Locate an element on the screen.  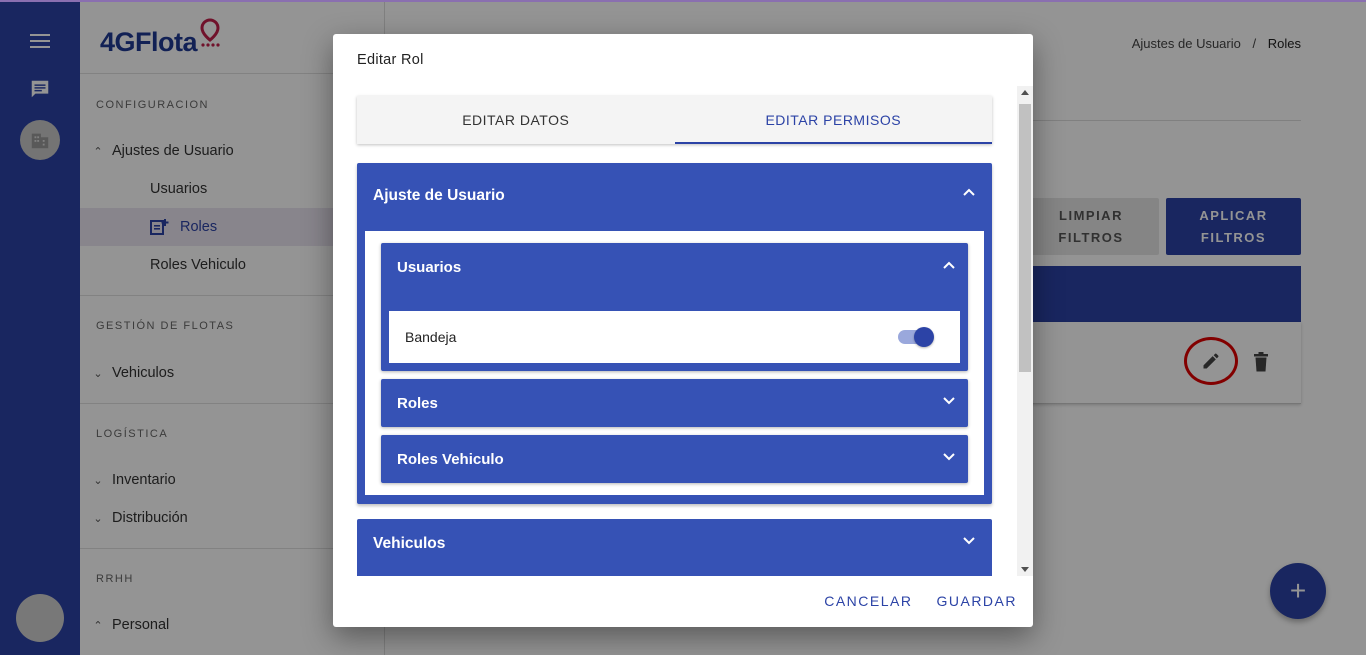
bandeja-toggle is located at coordinates (916, 337).